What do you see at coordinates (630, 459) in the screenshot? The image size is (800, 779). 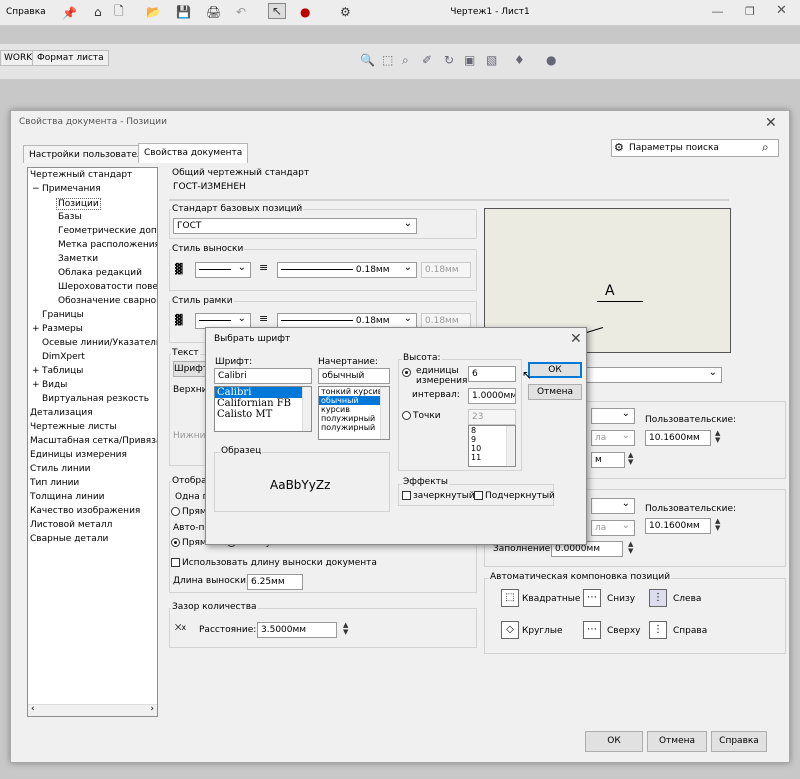 I see `size-spinner-1: ▲ ▼` at bounding box center [630, 459].